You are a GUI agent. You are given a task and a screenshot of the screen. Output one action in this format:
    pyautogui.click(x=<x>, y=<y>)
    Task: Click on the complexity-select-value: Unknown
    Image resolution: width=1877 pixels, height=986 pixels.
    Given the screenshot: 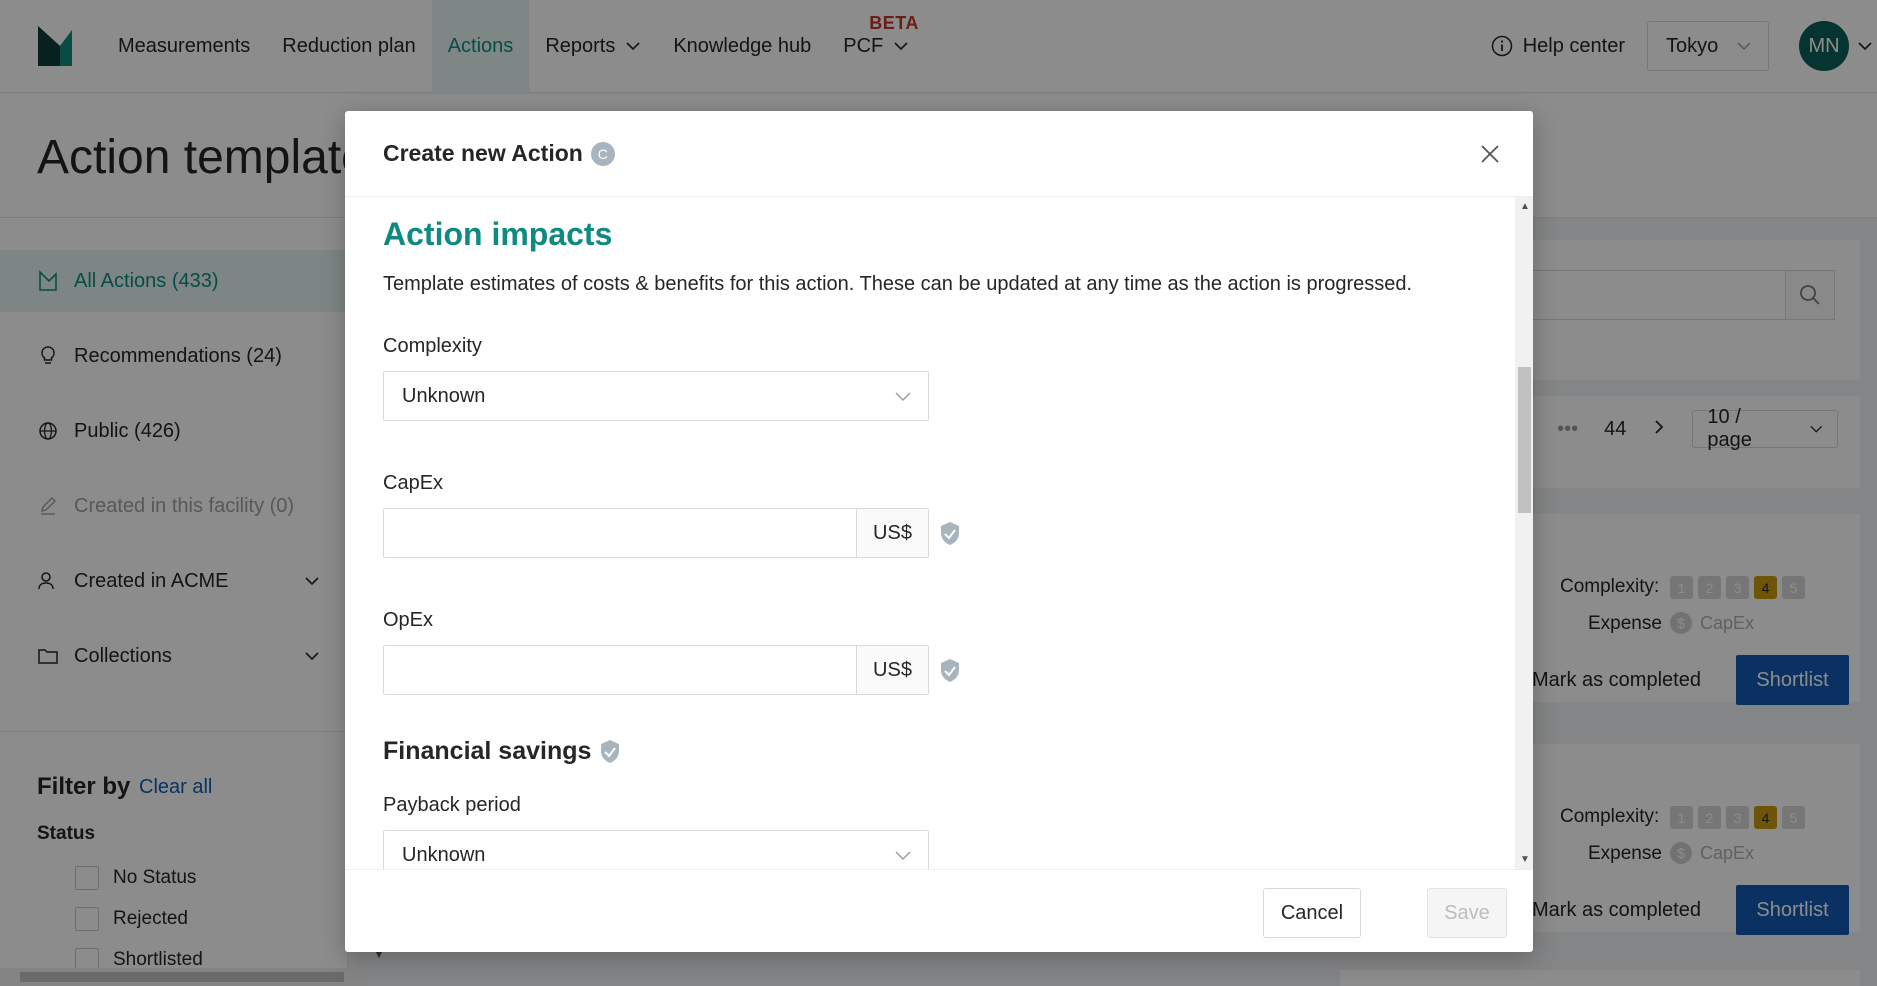 What is the action you would take?
    pyautogui.click(x=444, y=395)
    